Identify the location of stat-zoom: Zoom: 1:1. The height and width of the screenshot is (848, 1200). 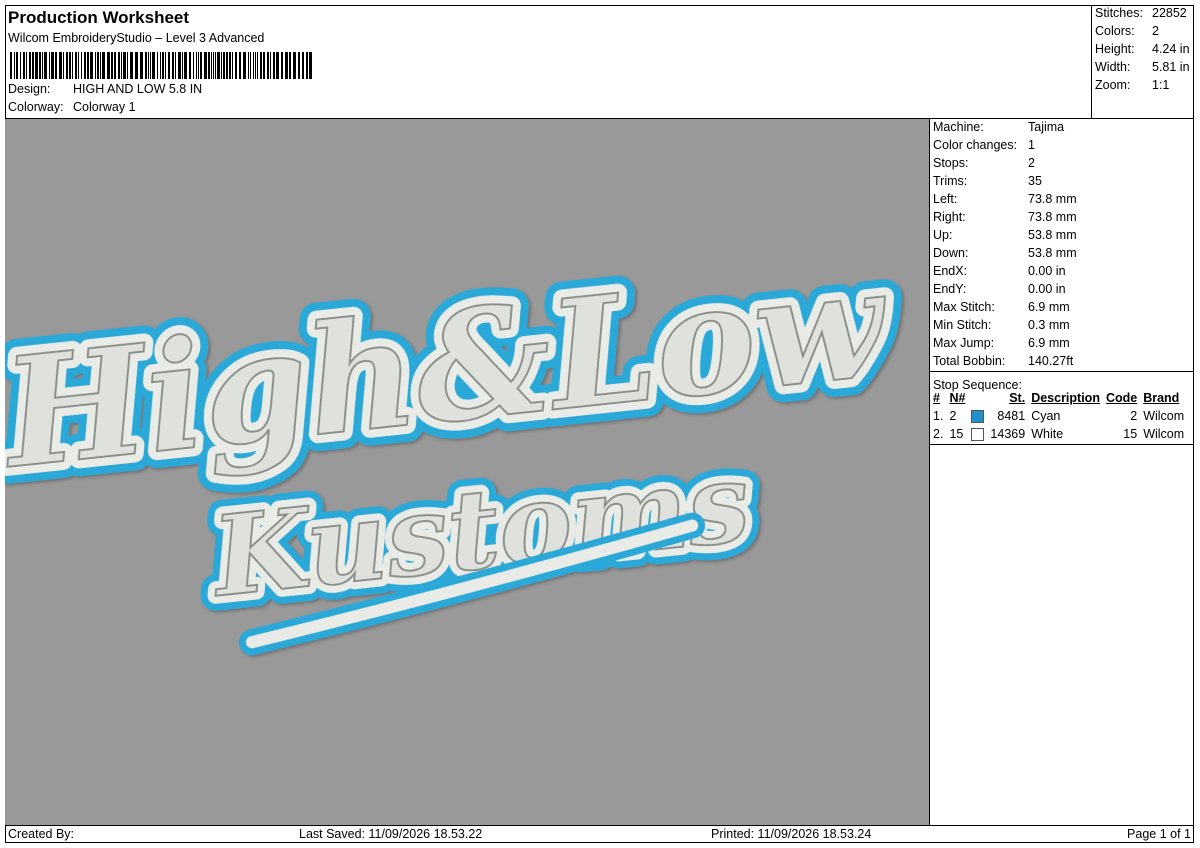
(1132, 85).